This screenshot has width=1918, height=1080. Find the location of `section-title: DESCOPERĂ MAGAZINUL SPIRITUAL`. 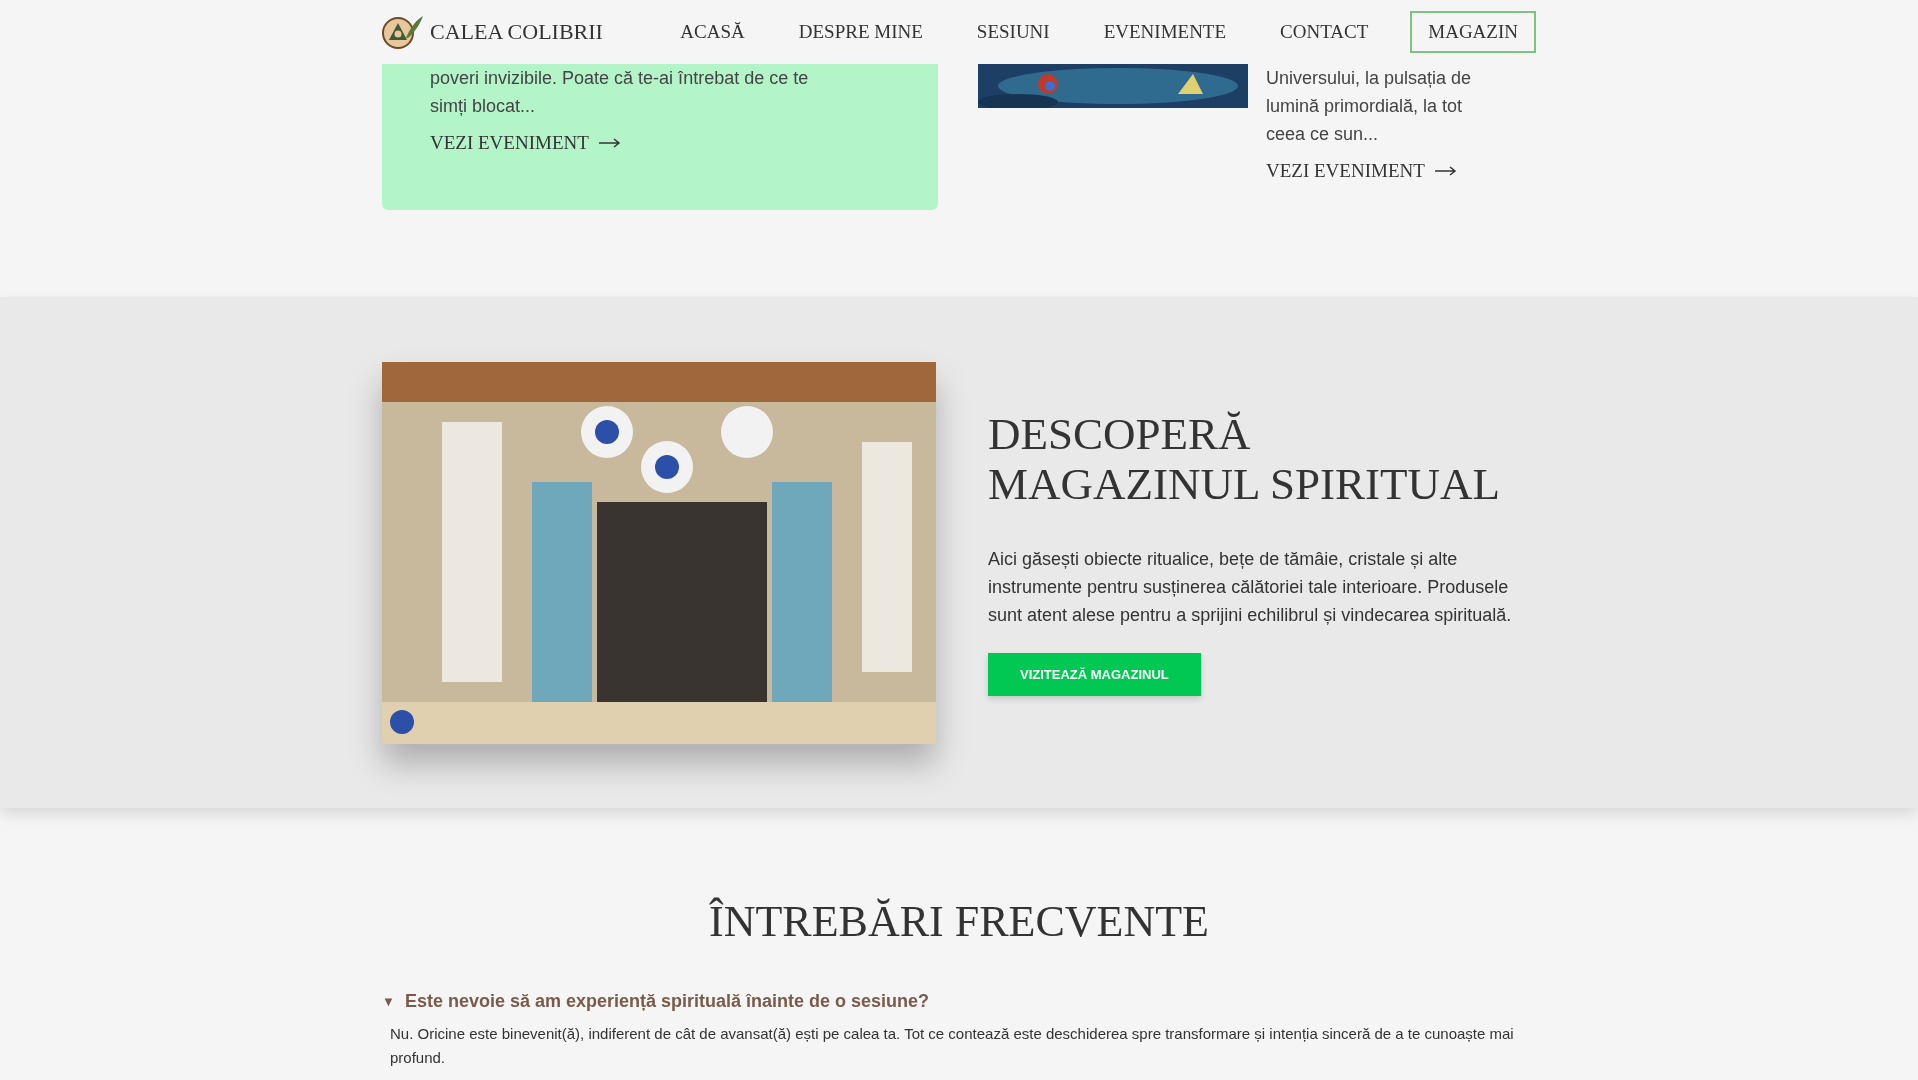

section-title: DESCOPERĂ MAGAZINUL SPIRITUAL is located at coordinates (1245, 459).